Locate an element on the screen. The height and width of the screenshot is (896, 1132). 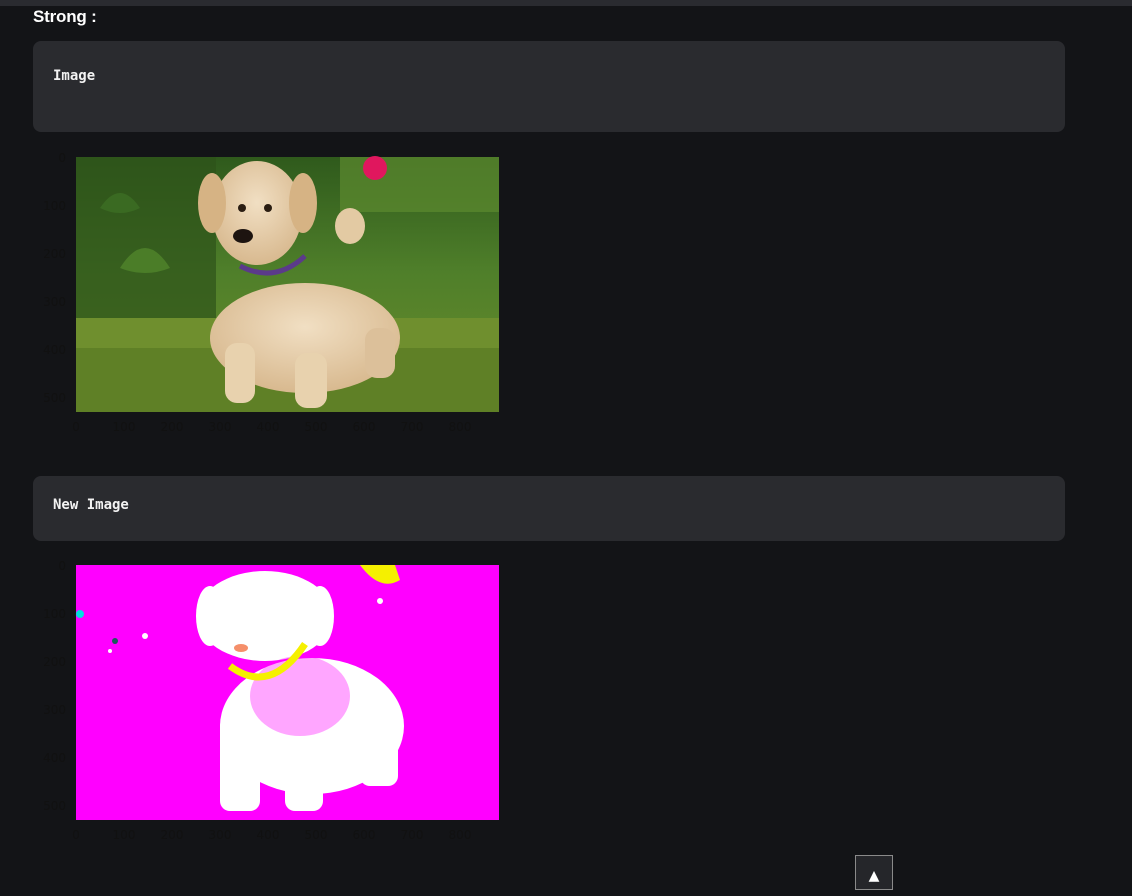
puppy-photo is located at coordinates (287, 284).